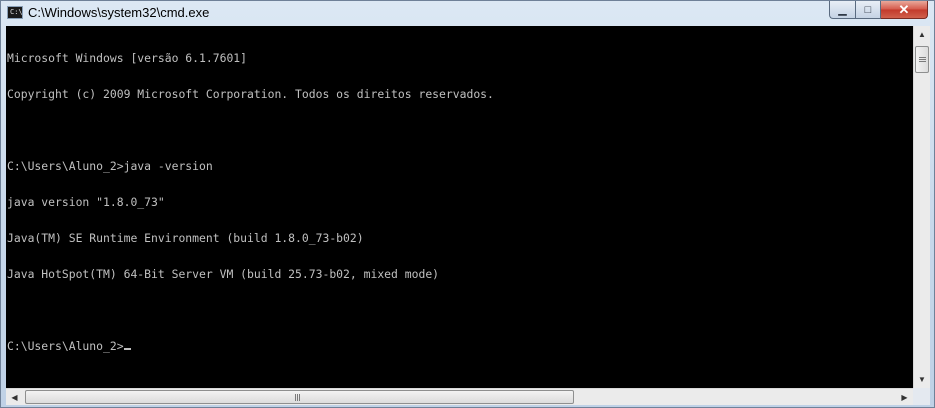 The width and height of the screenshot is (935, 408). I want to click on up-arrow-icon: ▲, so click(922, 34).